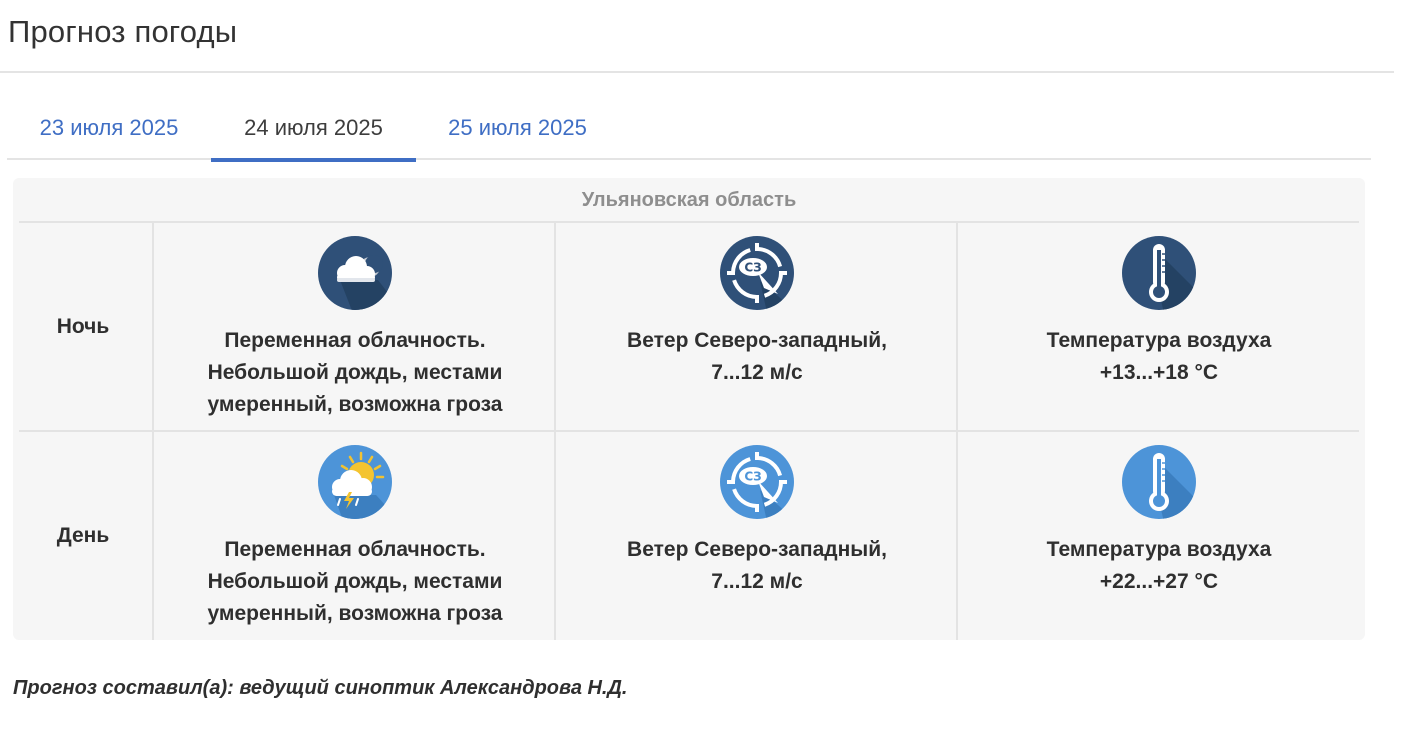 The width and height of the screenshot is (1408, 744). Describe the element at coordinates (83, 535) in the screenshot. I see `period-label: День` at that location.